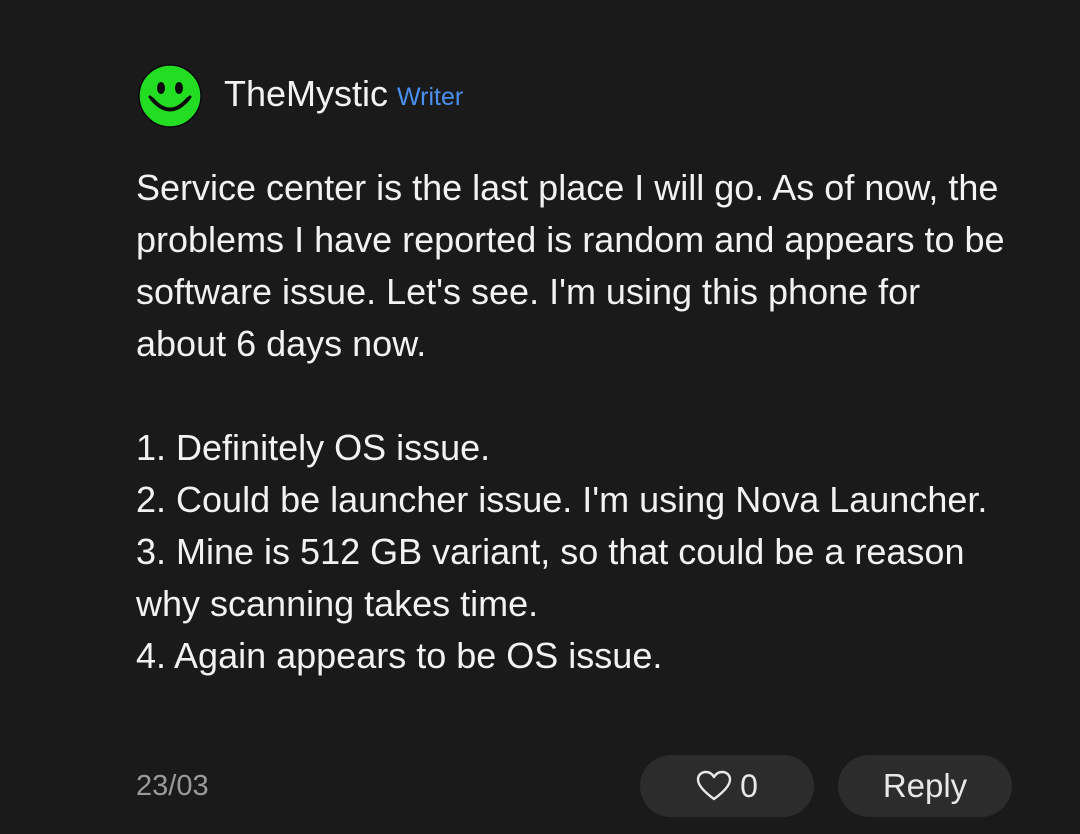 The image size is (1080, 834). What do you see at coordinates (749, 785) in the screenshot?
I see `like-count: 0` at bounding box center [749, 785].